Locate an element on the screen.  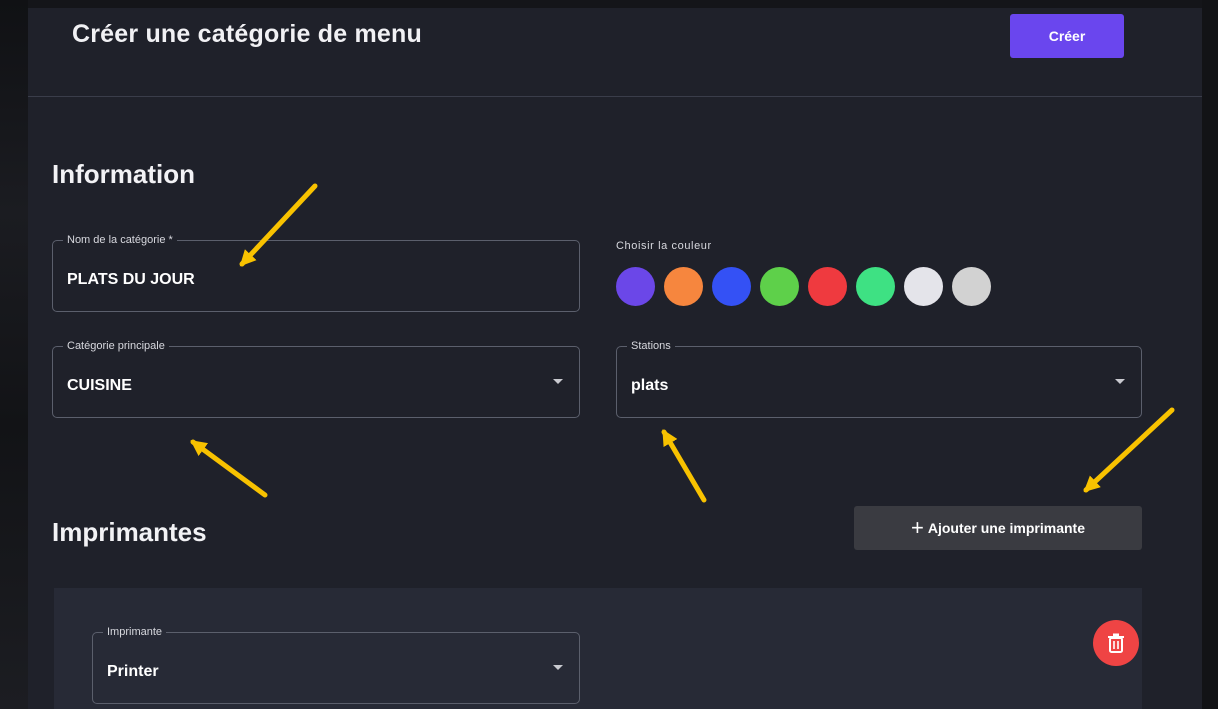
category-name-value: PLATS DU JOUR is located at coordinates (131, 279).